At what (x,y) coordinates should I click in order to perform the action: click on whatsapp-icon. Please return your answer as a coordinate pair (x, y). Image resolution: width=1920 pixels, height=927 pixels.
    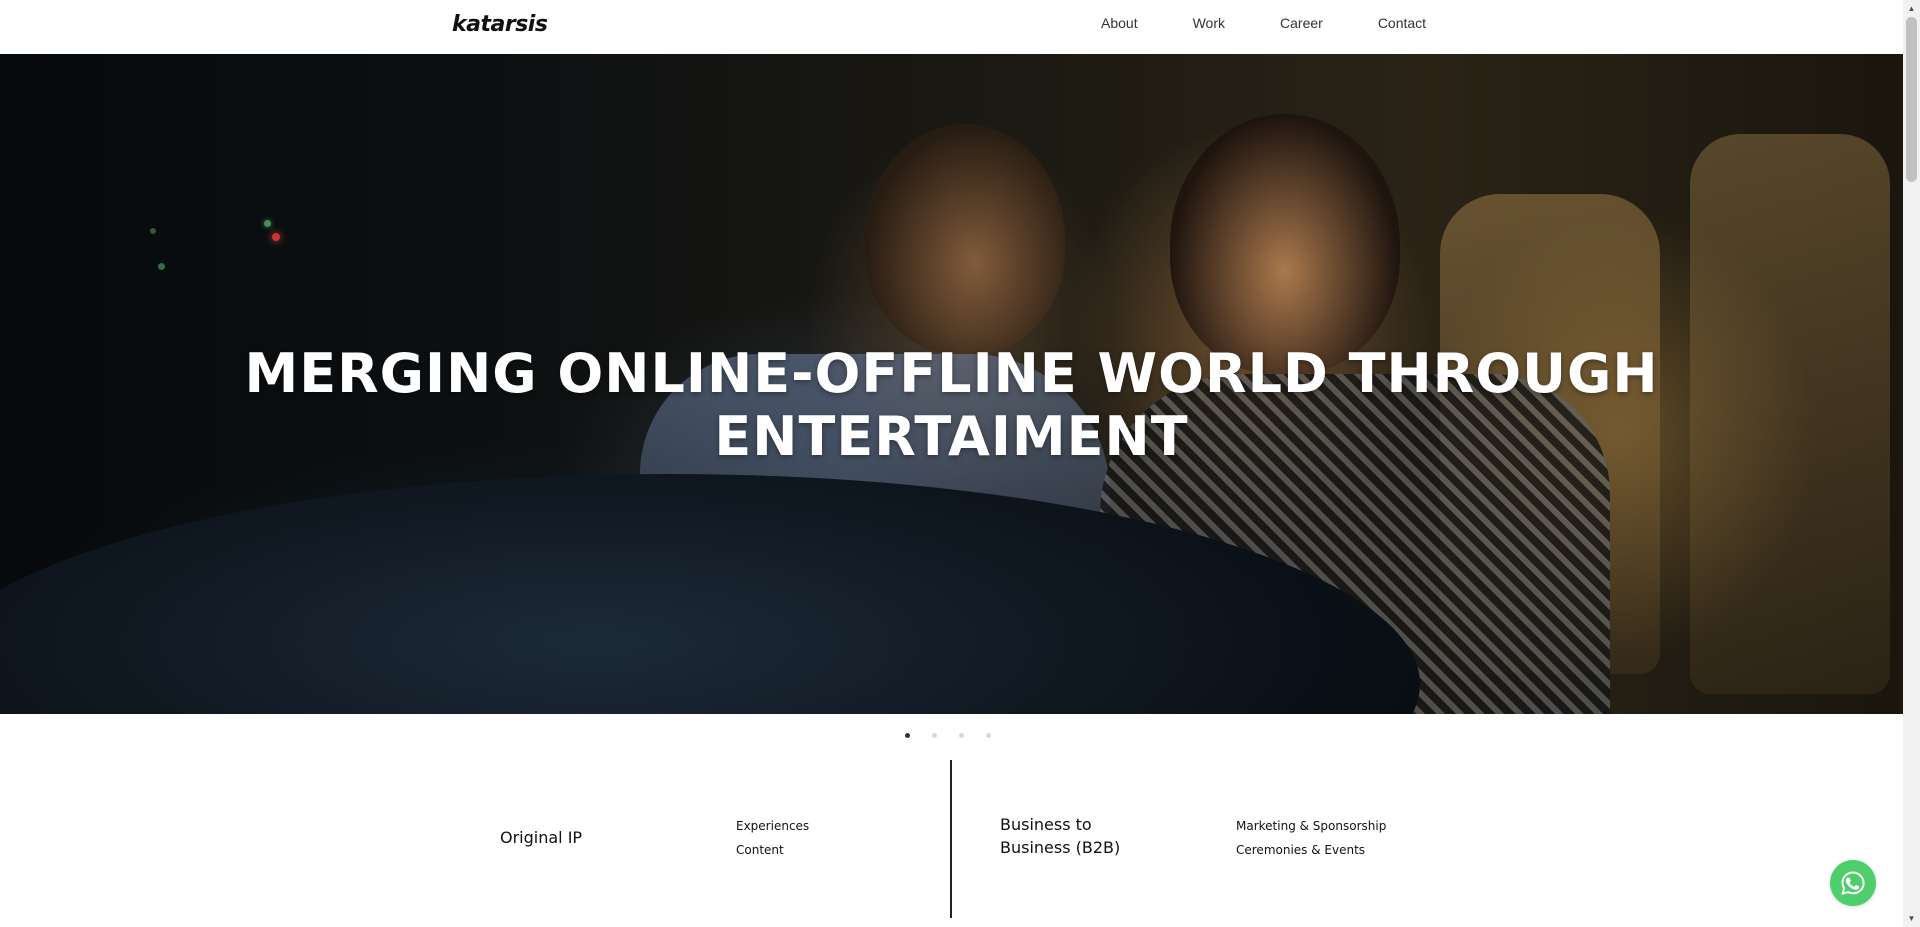
    Looking at the image, I should click on (1853, 883).